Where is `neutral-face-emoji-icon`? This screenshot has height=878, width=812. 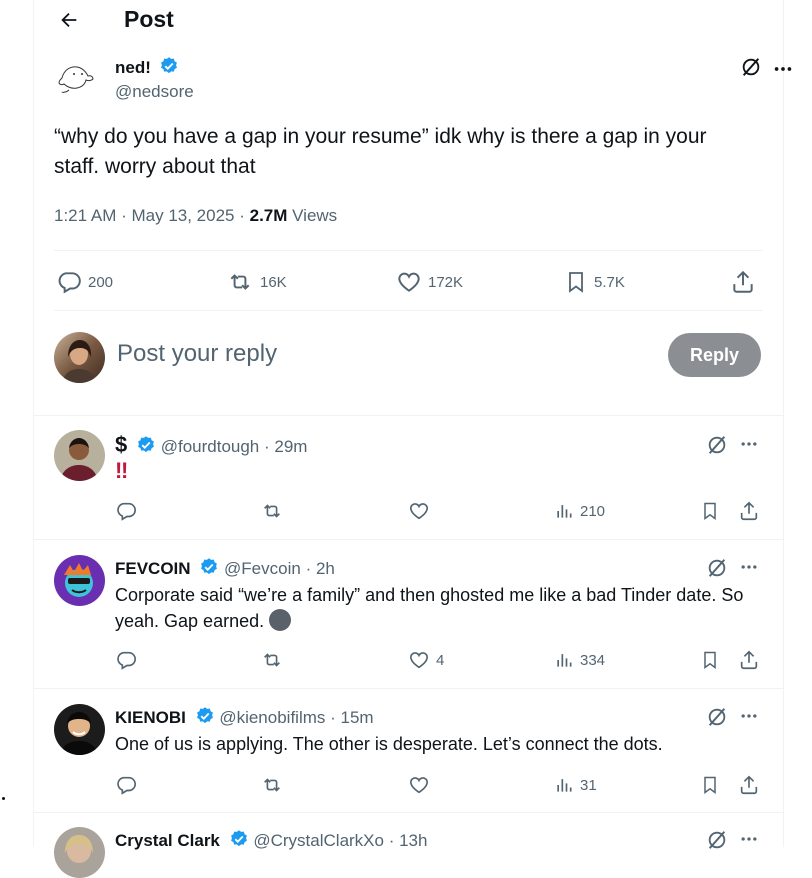
neutral-face-emoji-icon is located at coordinates (280, 620).